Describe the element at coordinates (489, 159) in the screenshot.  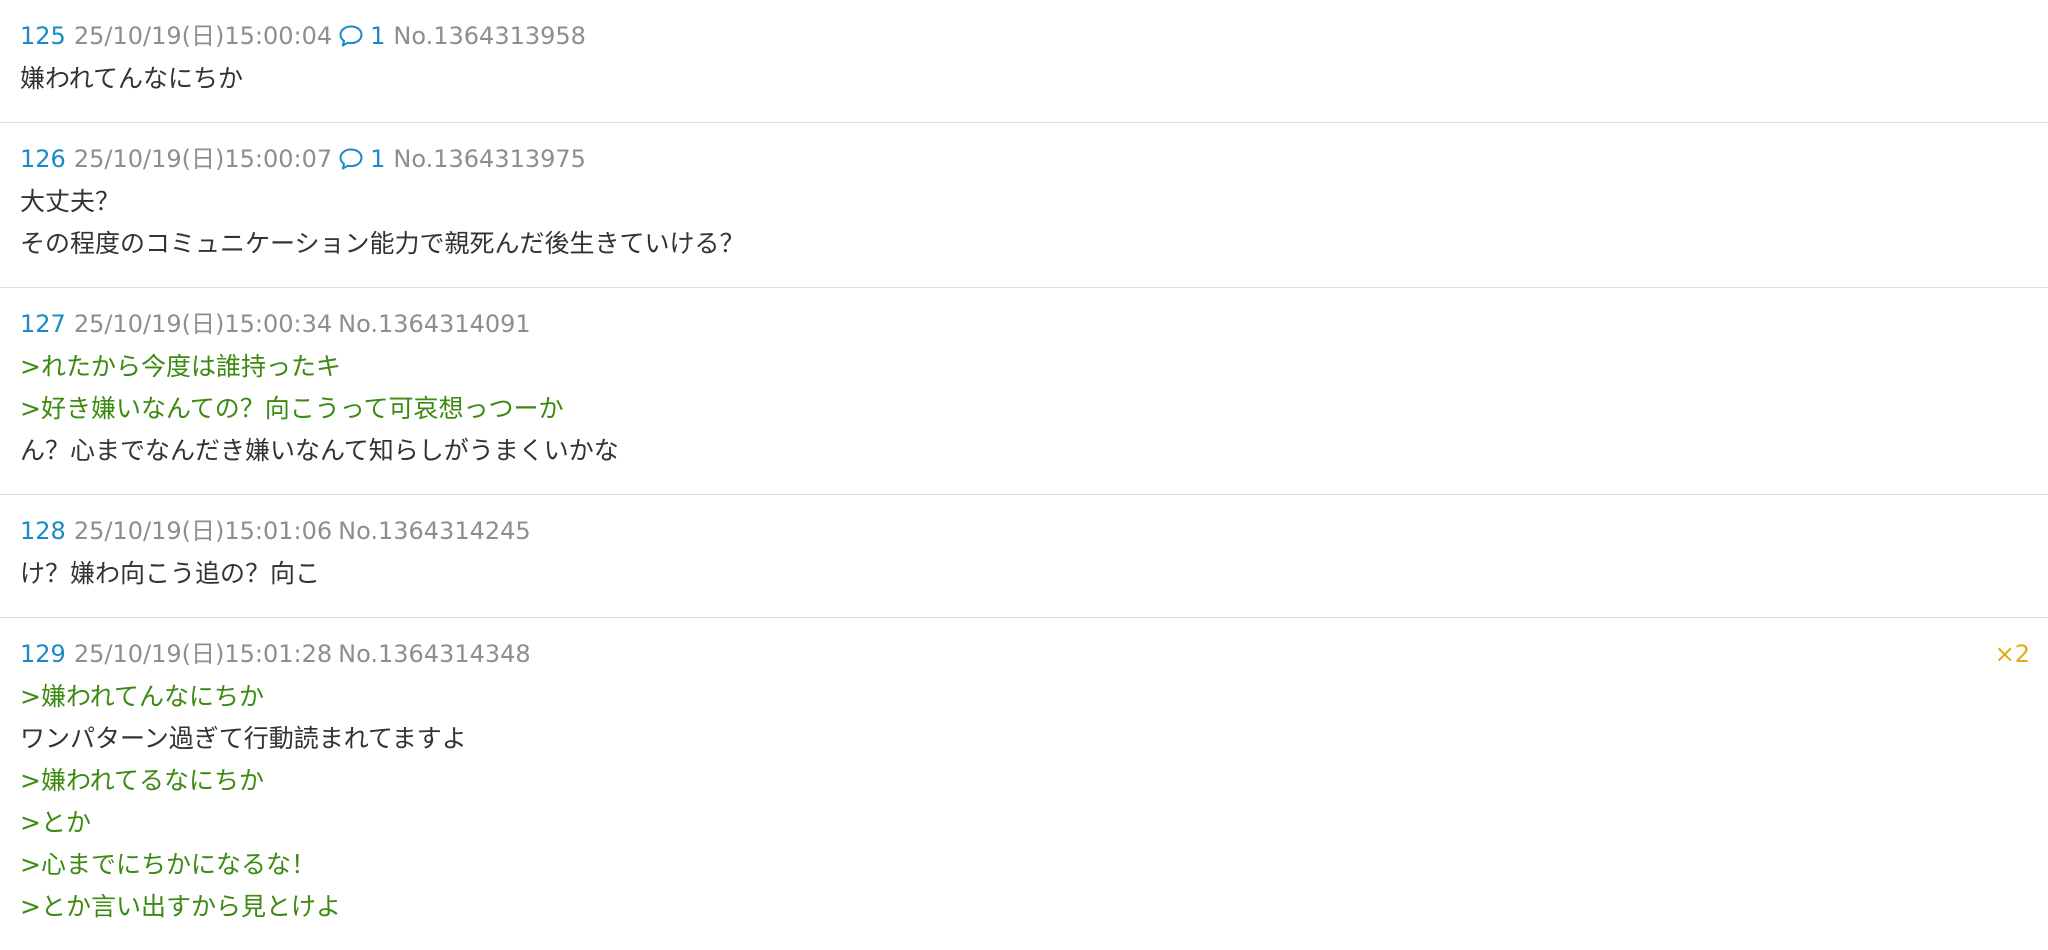
I see `post-id-link: No.1364313975` at that location.